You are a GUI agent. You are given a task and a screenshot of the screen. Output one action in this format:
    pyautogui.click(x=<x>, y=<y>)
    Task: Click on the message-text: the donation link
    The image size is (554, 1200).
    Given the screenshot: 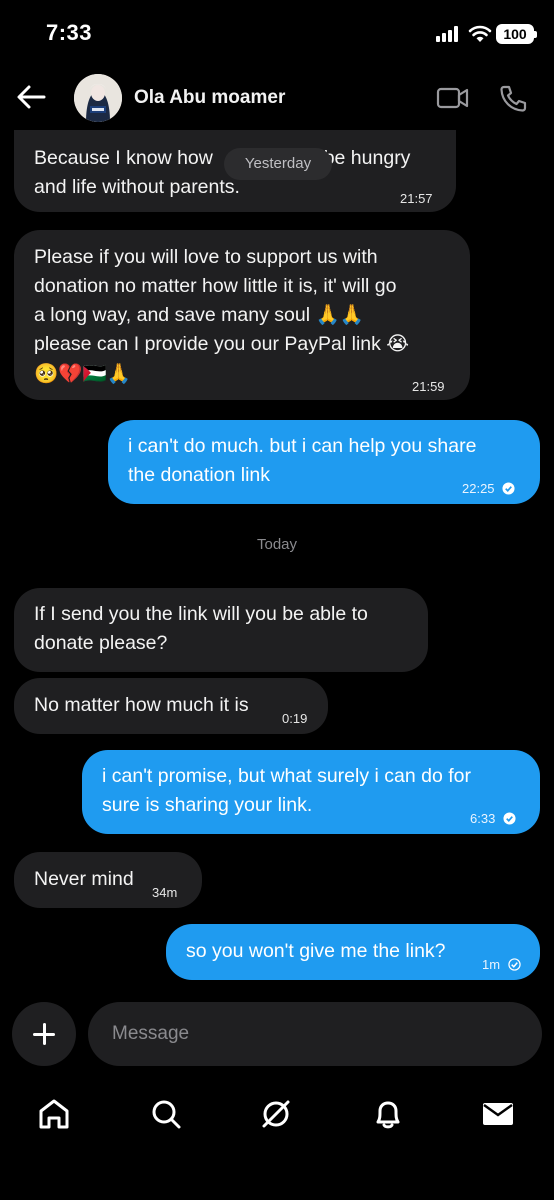 What is the action you would take?
    pyautogui.click(x=199, y=475)
    